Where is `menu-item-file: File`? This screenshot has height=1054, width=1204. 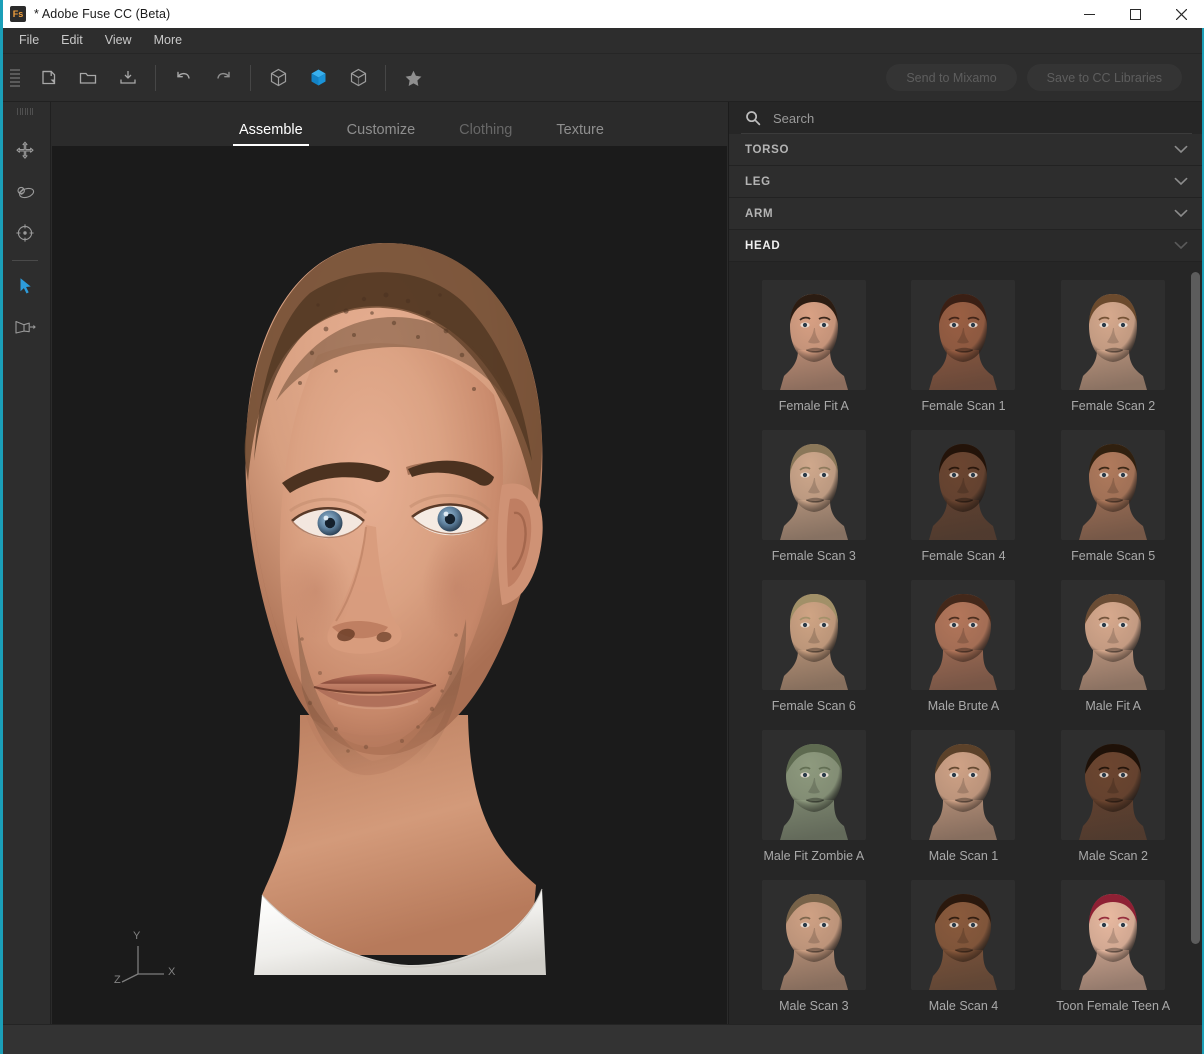
menu-item-file: File is located at coordinates (29, 40).